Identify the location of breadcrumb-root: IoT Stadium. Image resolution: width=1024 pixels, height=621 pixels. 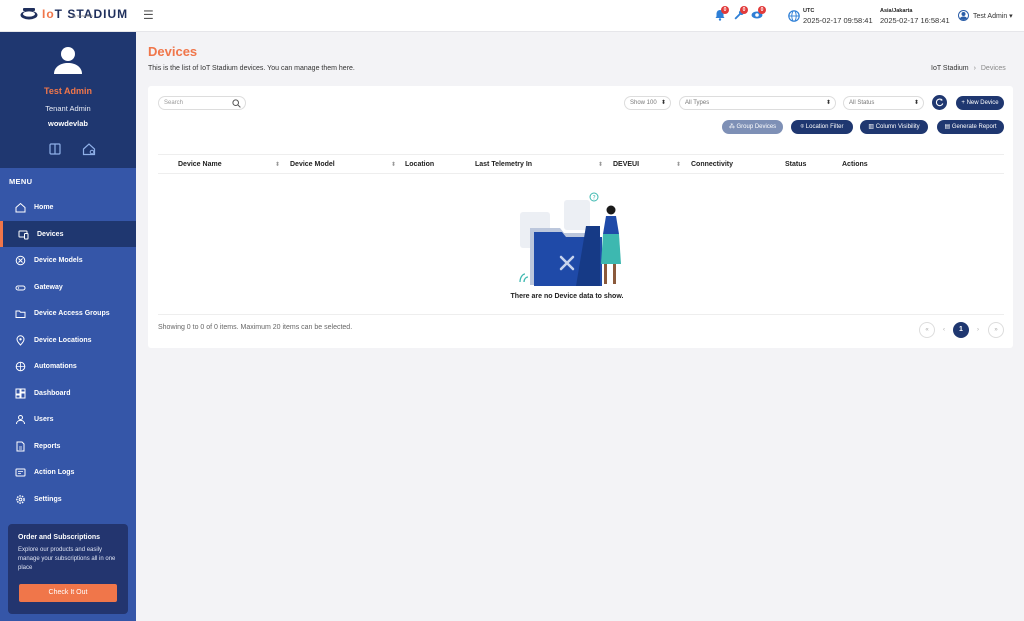
(950, 68).